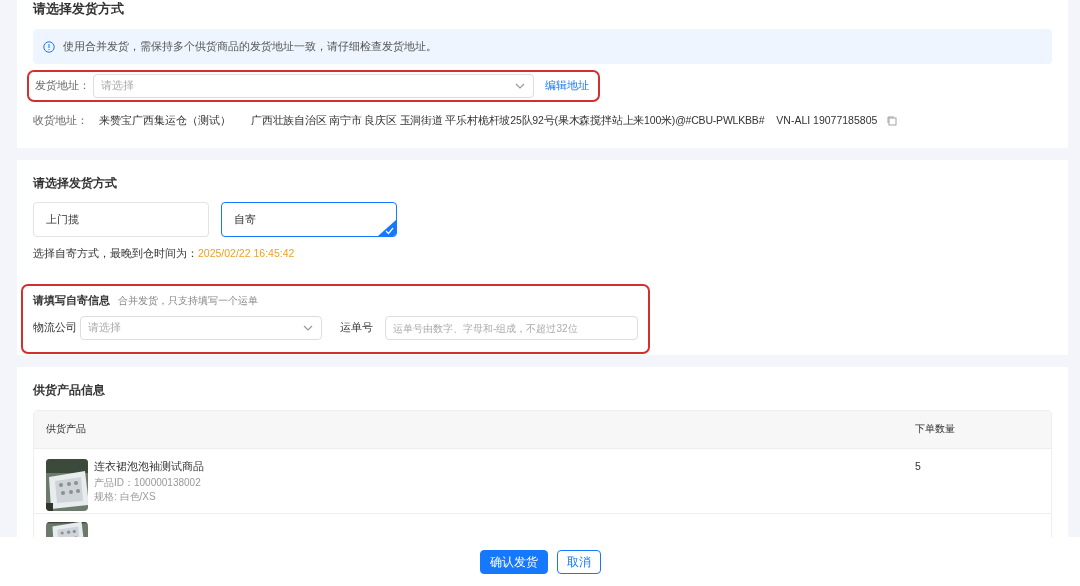 The width and height of the screenshot is (1080, 586). What do you see at coordinates (121, 219) in the screenshot?
I see `shipping-option: 上门揽` at bounding box center [121, 219].